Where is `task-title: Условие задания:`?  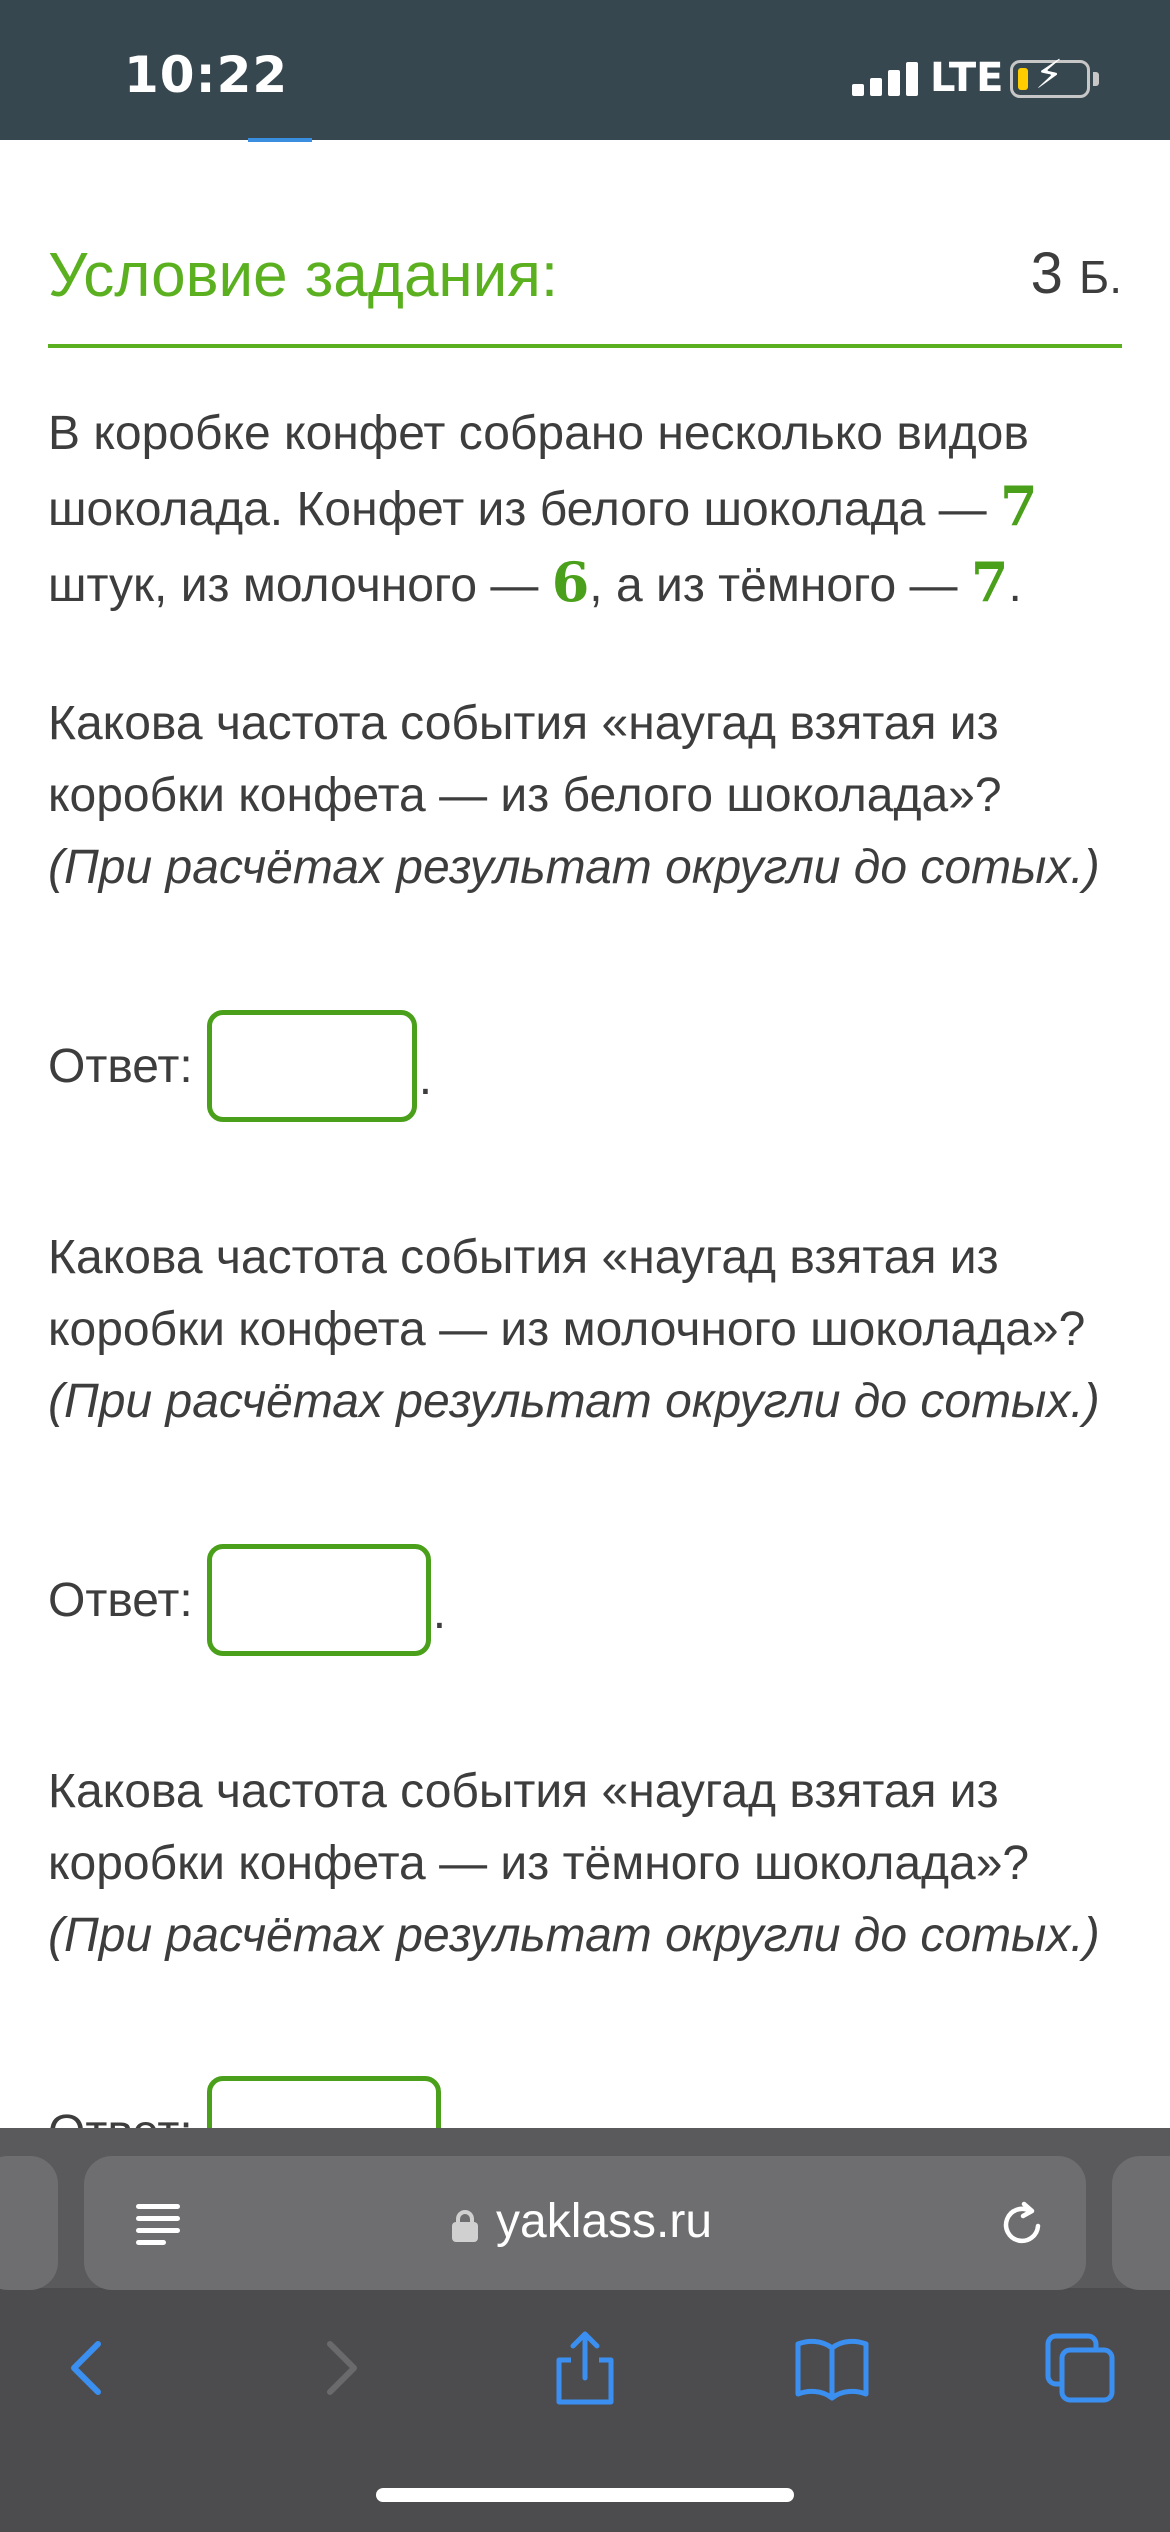
task-title: Условие задания: is located at coordinates (303, 275).